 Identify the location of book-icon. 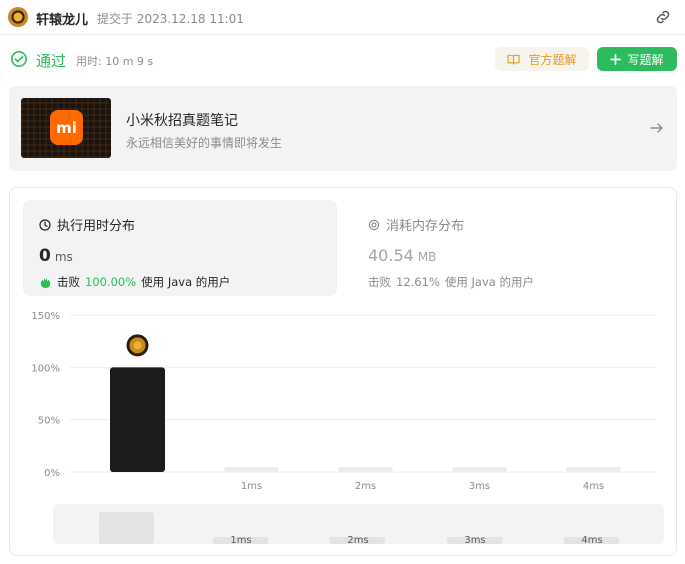
(514, 59).